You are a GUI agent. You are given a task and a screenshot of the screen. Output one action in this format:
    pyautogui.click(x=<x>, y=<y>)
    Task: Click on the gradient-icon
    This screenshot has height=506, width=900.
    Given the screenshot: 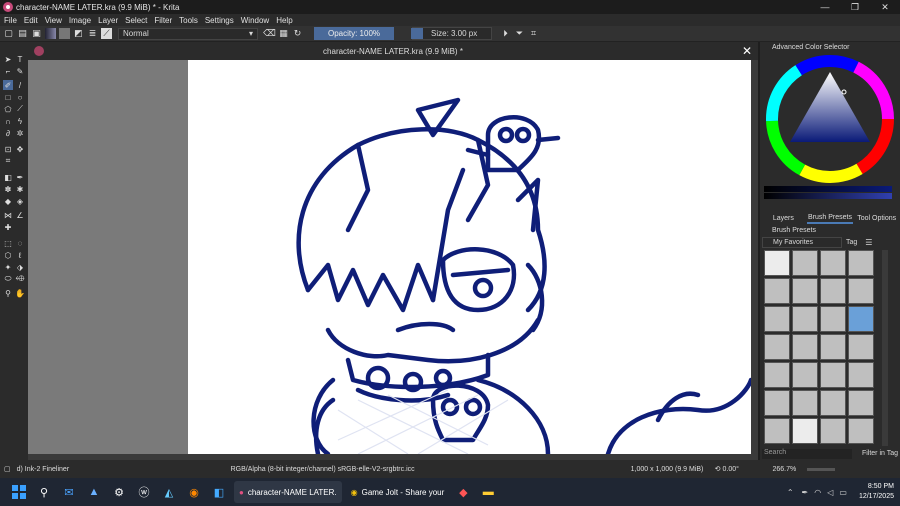 What is the action you would take?
    pyautogui.click(x=50, y=33)
    